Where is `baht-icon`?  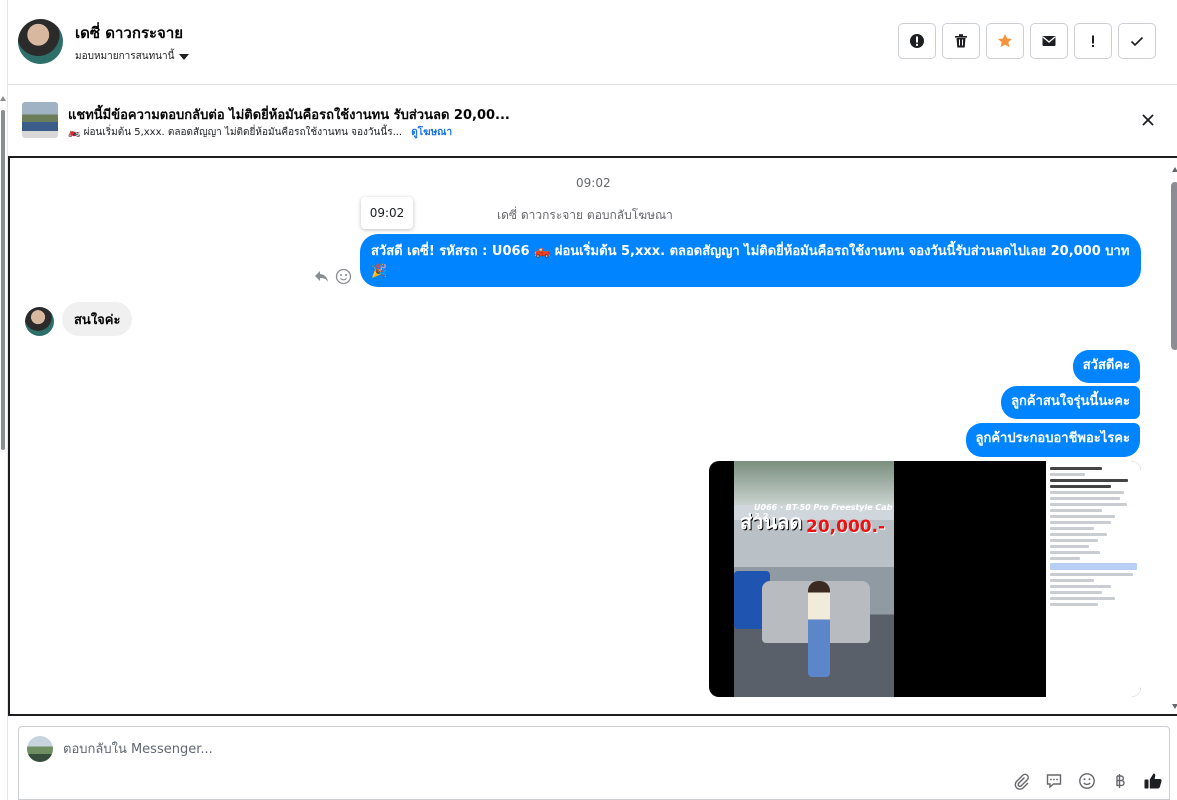
baht-icon is located at coordinates (1120, 781).